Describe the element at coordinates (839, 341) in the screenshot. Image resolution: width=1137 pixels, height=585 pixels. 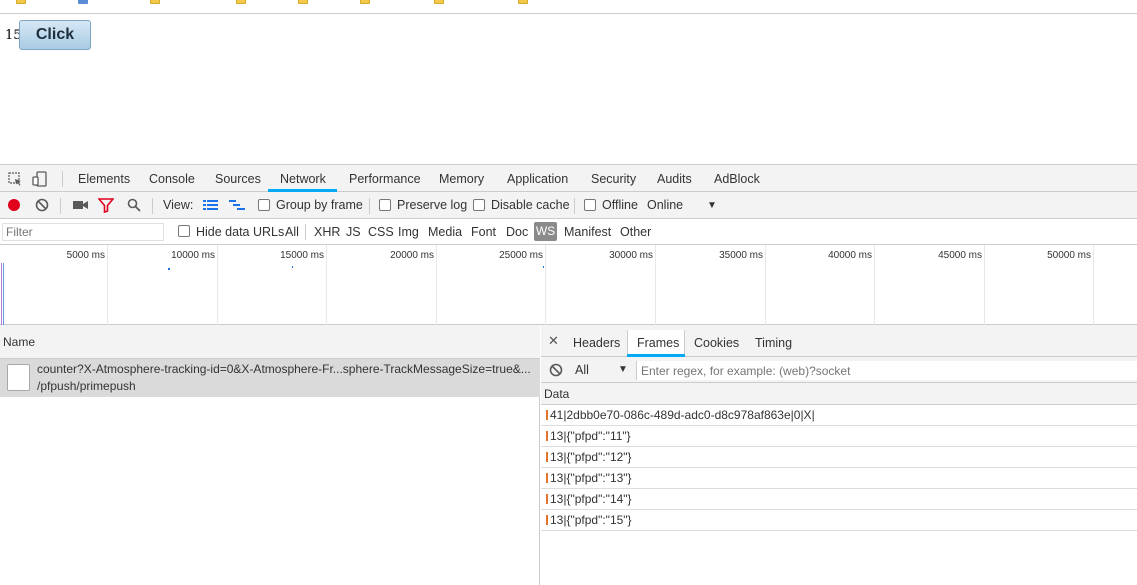
I see `detail-tabbar: ✕ Headers Frames Cookies Timing` at that location.